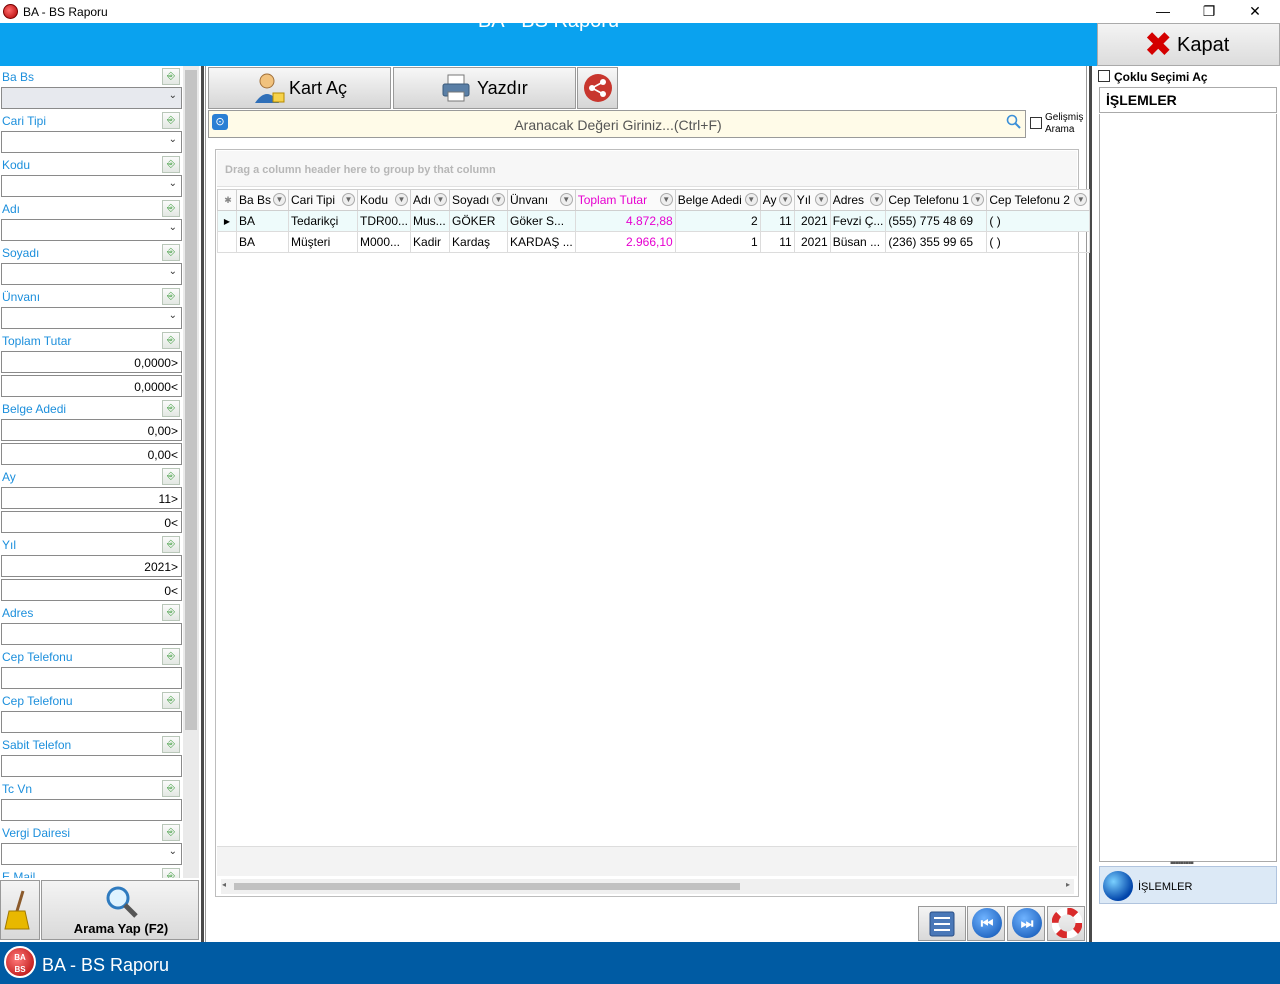 This screenshot has height=984, width=1280. What do you see at coordinates (91, 566) in the screenshot?
I see `filter-input: 2021>` at bounding box center [91, 566].